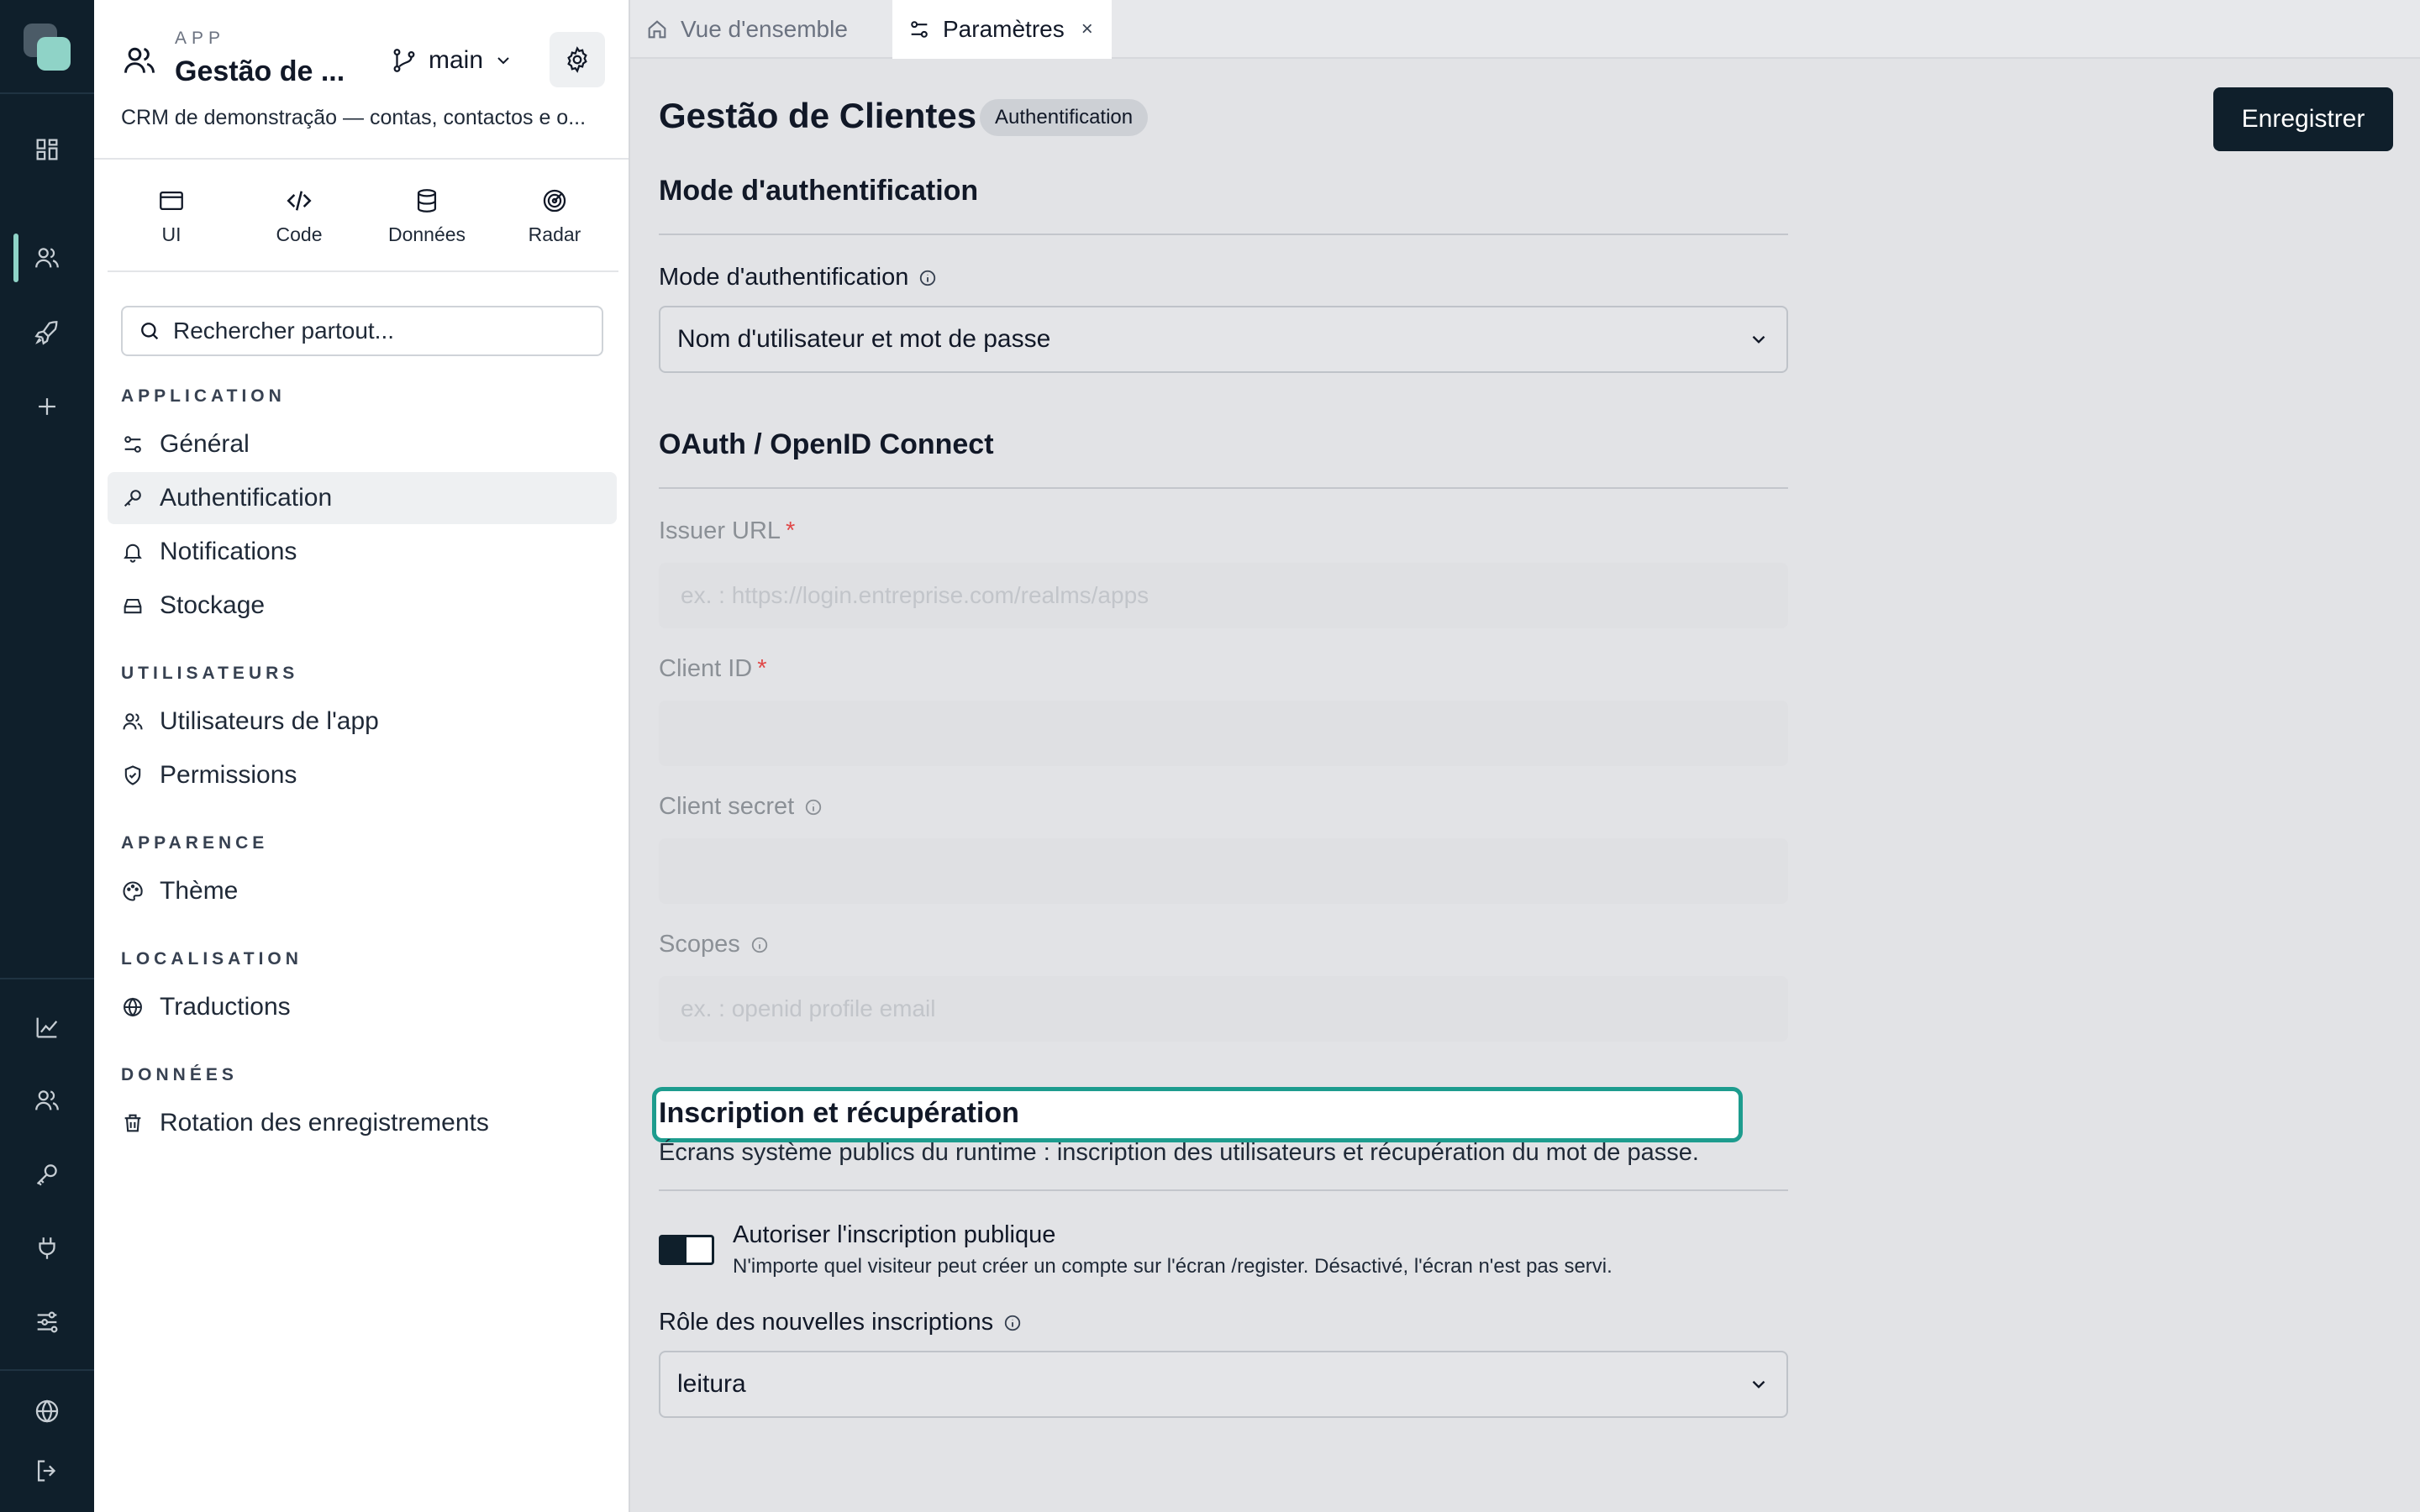 The image size is (2420, 1512). I want to click on client-id-label: Client ID *, so click(713, 669).